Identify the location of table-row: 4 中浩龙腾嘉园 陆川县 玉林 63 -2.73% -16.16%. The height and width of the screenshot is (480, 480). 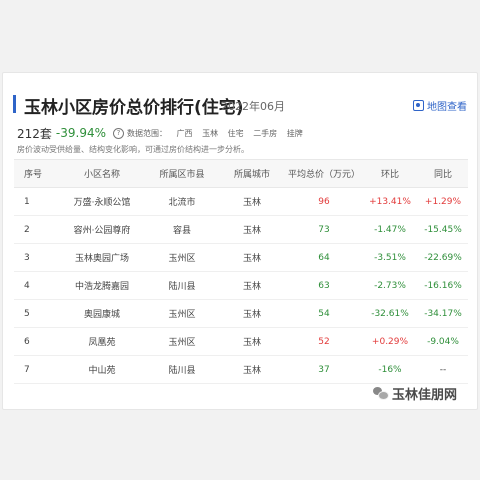
(241, 285).